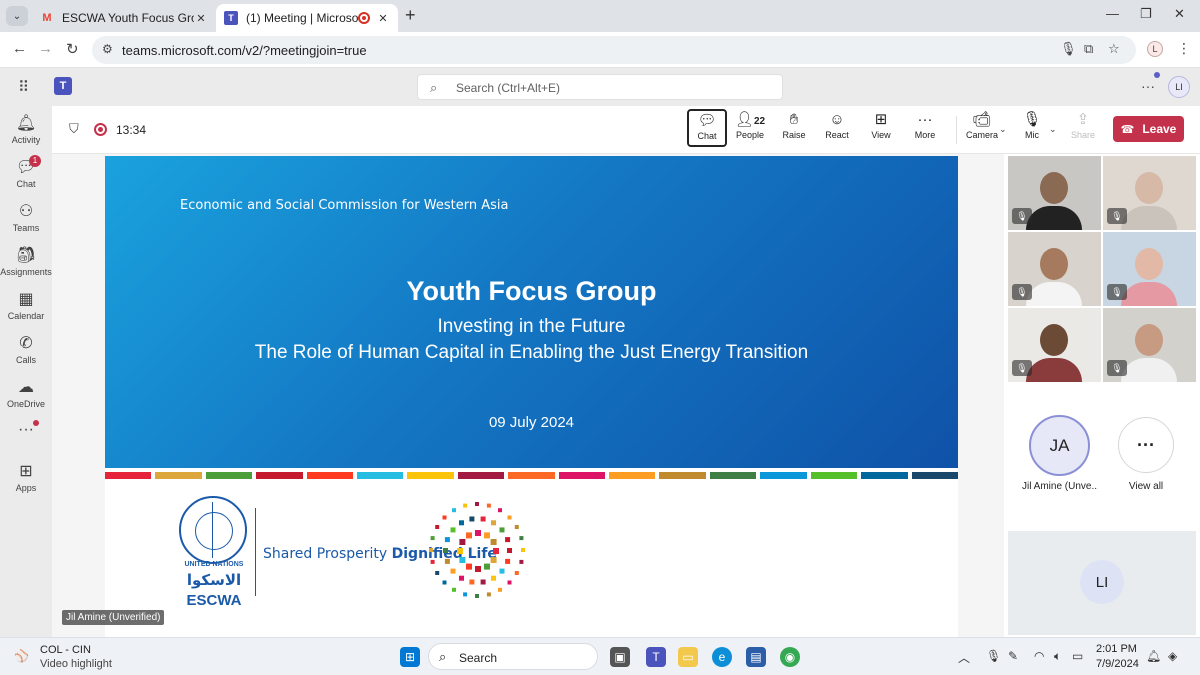  I want to click on settings-more-icon: ···, so click(1148, 86).